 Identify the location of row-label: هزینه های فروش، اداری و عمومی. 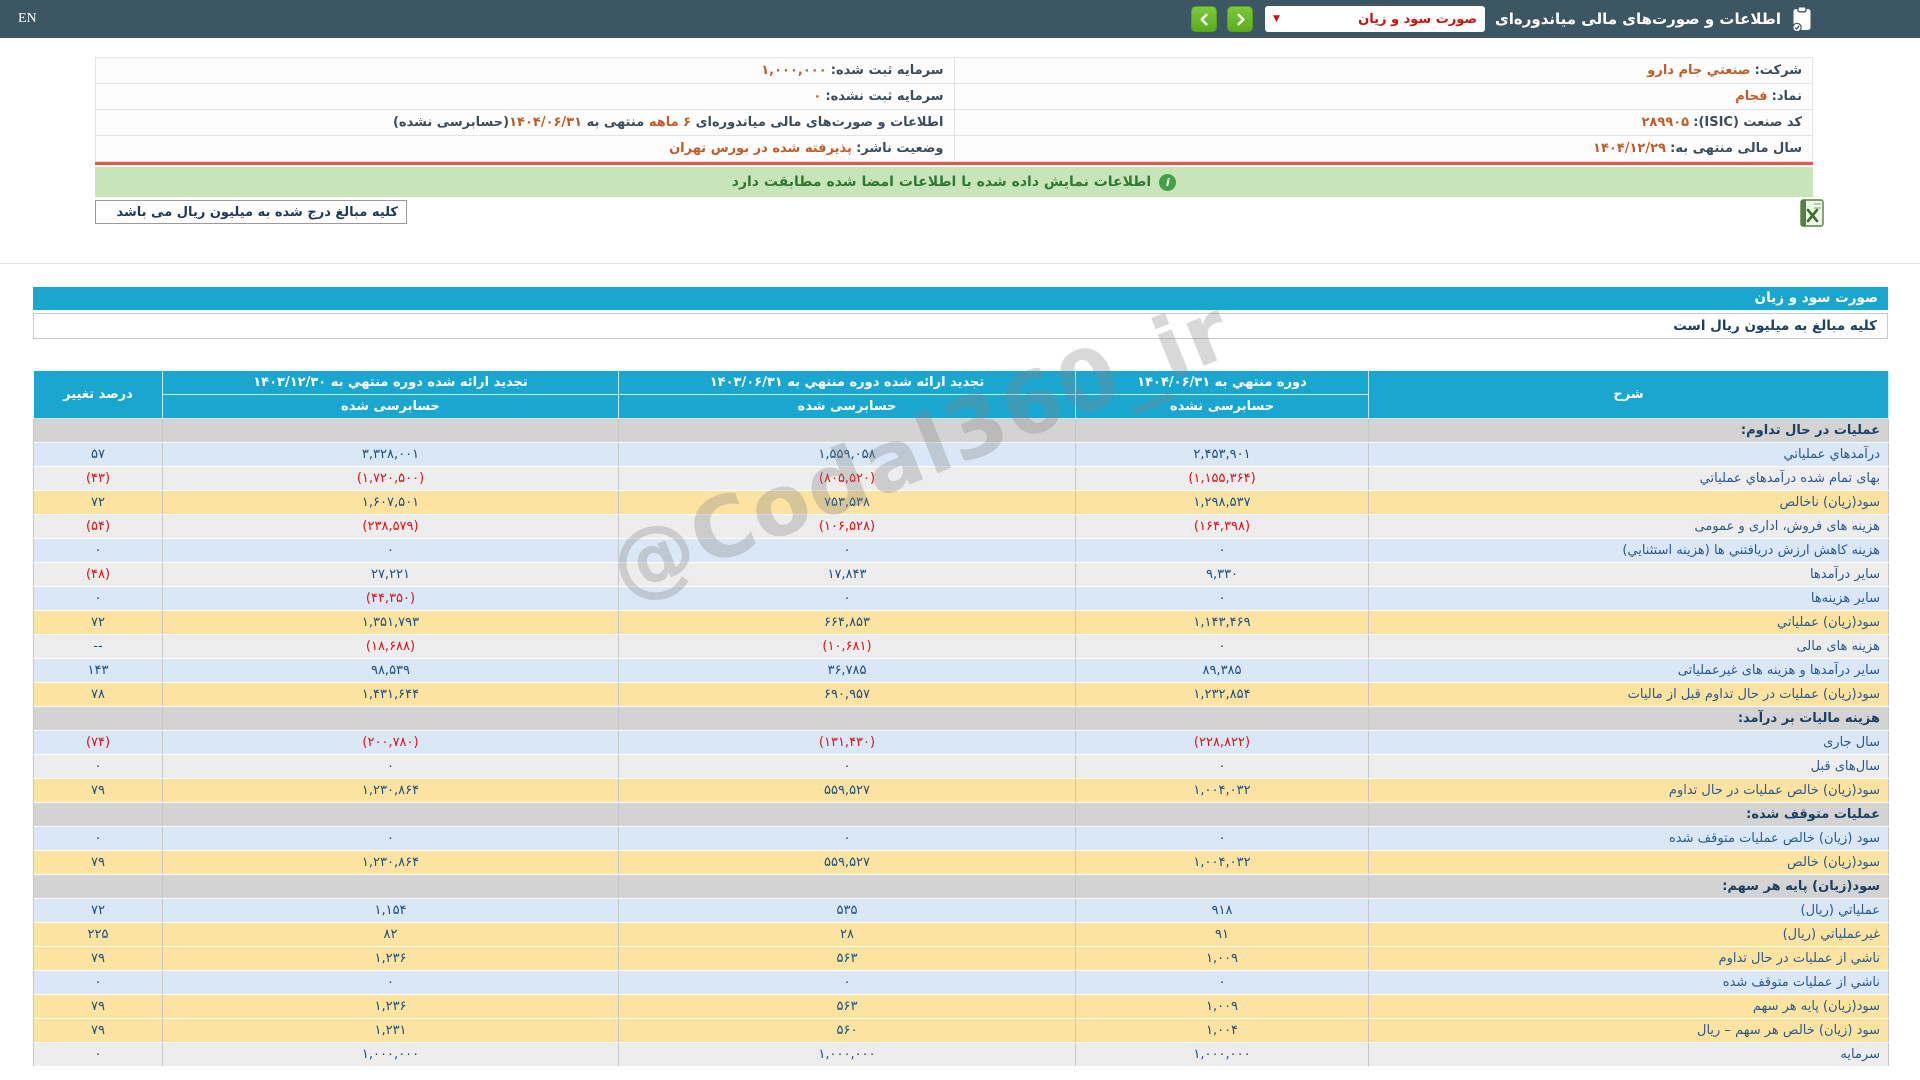
(1628, 526).